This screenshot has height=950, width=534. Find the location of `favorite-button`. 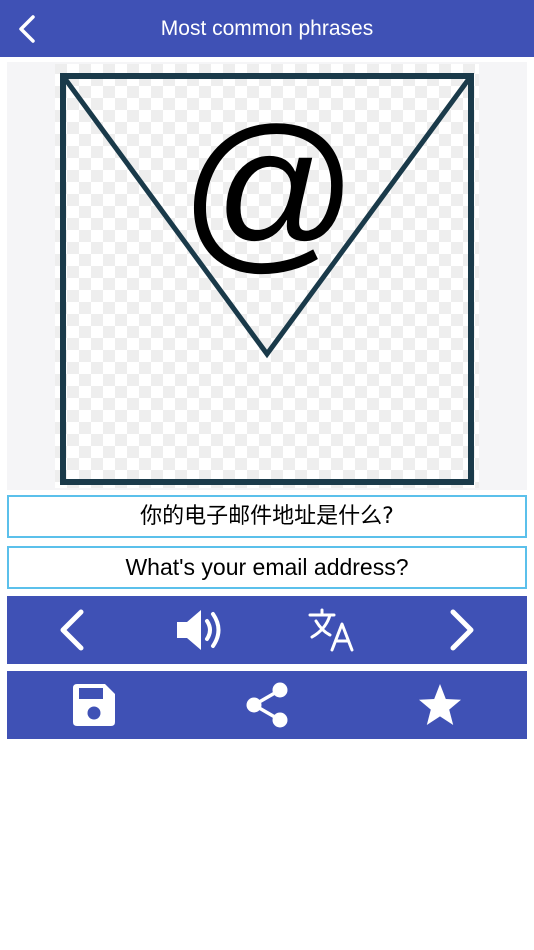

favorite-button is located at coordinates (440, 705).